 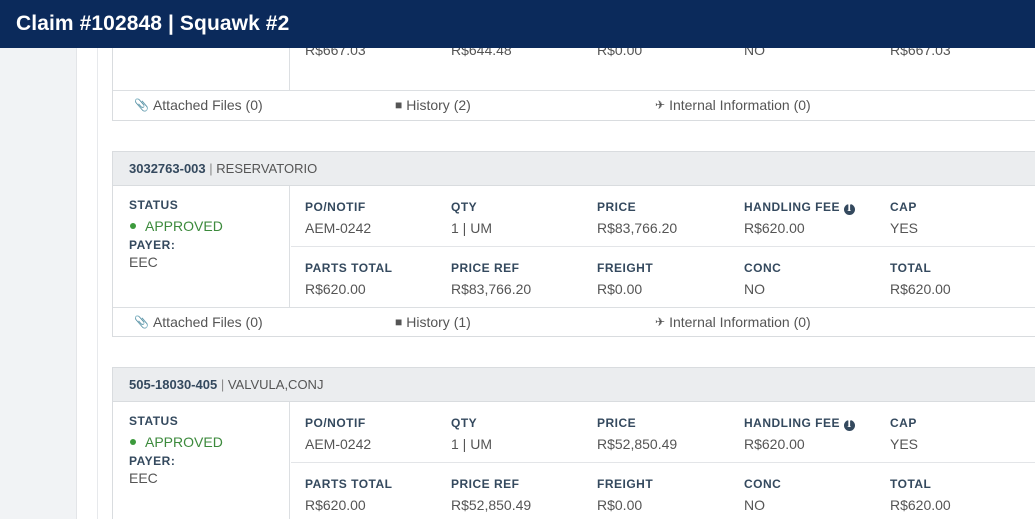 What do you see at coordinates (438, 105) in the screenshot?
I see `history-label: History (2)` at bounding box center [438, 105].